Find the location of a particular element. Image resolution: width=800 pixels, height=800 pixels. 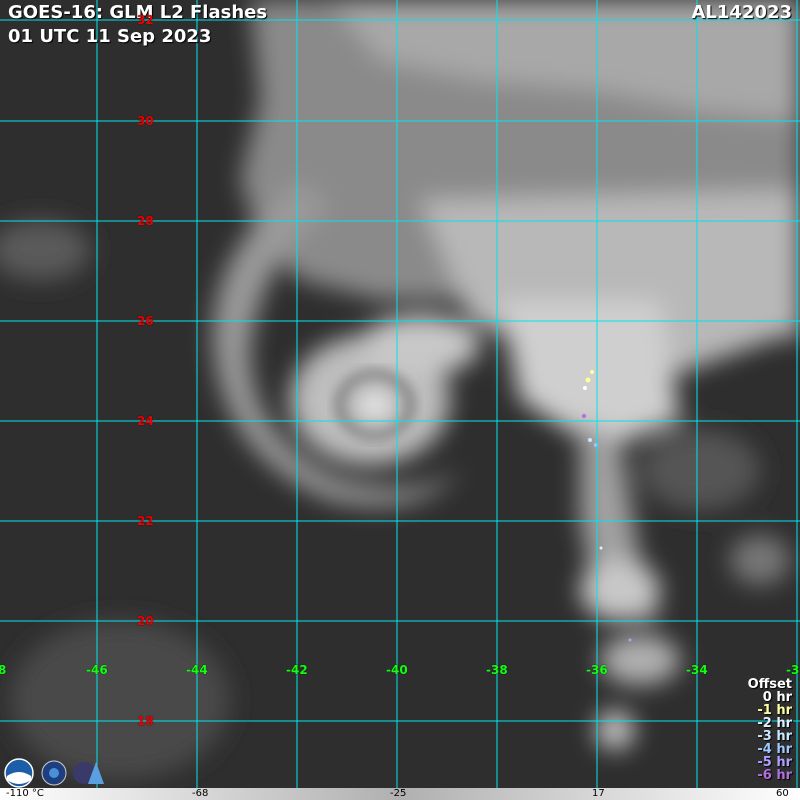

agency-logos is located at coordinates (59, 775).